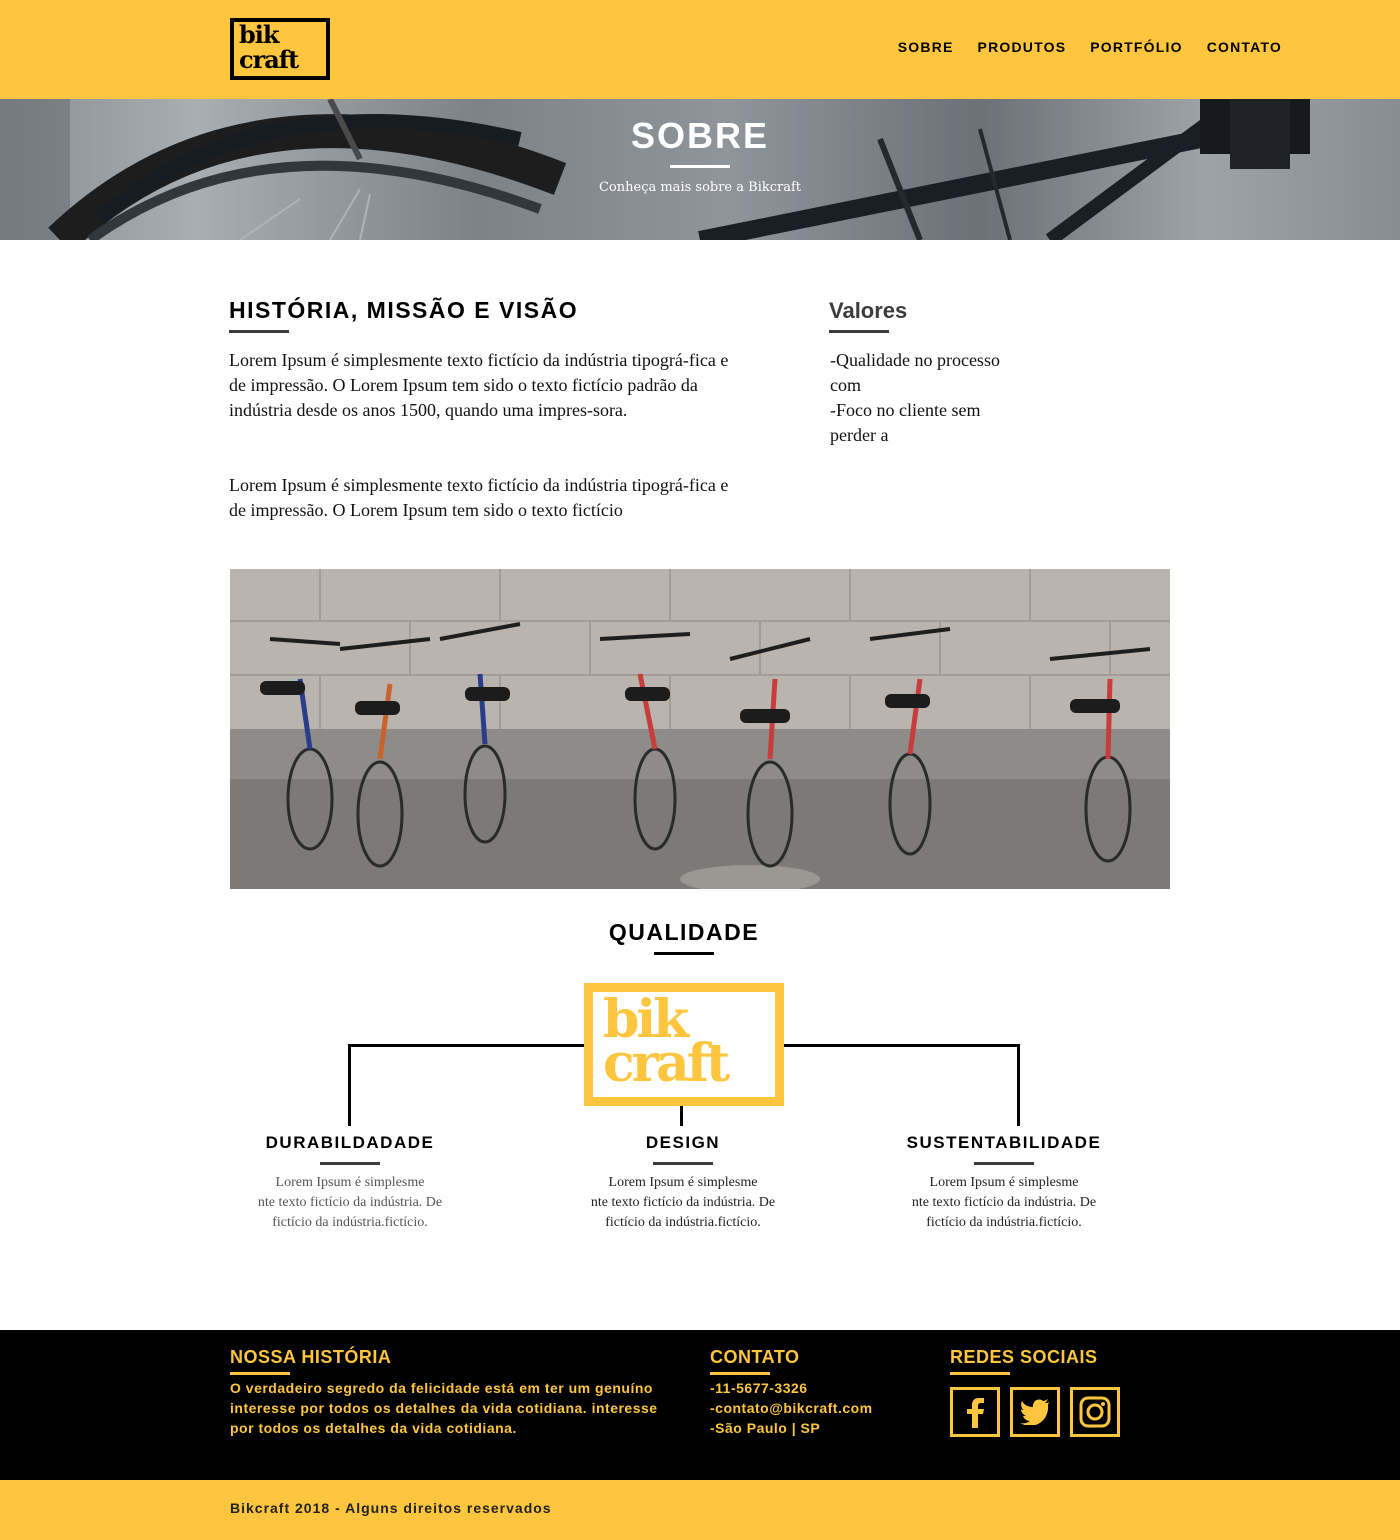  What do you see at coordinates (765, 1428) in the screenshot?
I see `footer-location: -São Paulo | SP` at bounding box center [765, 1428].